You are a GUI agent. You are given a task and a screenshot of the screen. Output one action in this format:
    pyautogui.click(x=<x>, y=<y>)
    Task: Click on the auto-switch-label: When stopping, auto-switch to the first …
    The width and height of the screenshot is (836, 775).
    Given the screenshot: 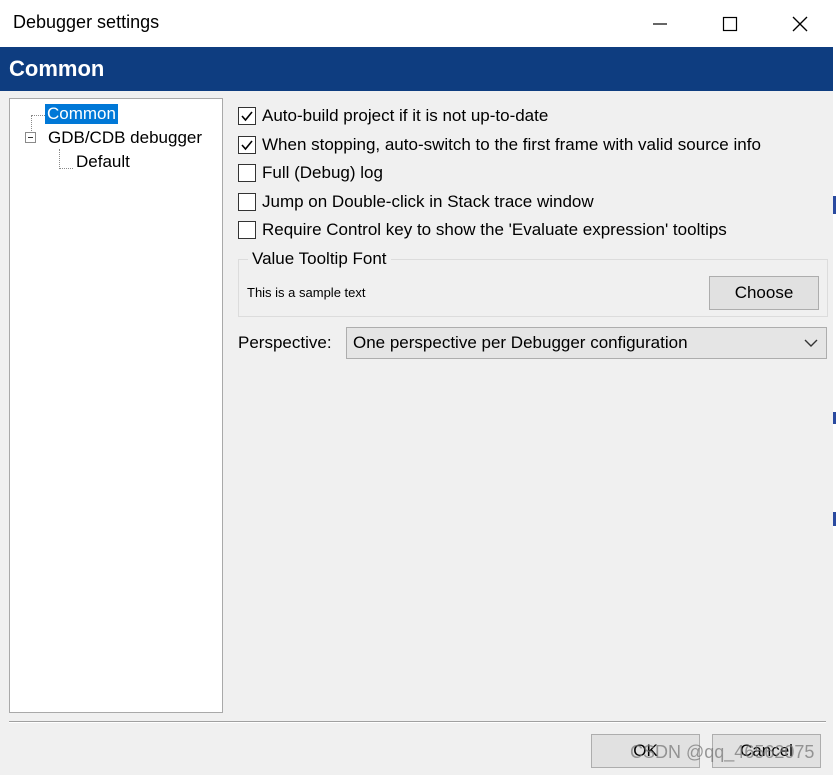 What is the action you would take?
    pyautogui.click(x=511, y=144)
    